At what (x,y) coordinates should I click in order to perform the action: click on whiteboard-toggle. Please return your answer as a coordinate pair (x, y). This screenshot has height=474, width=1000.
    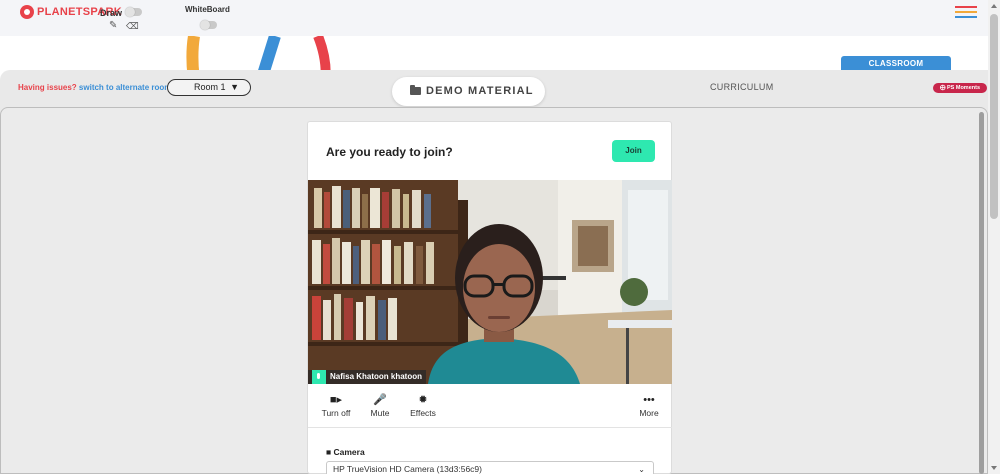
    Looking at the image, I should click on (208, 25).